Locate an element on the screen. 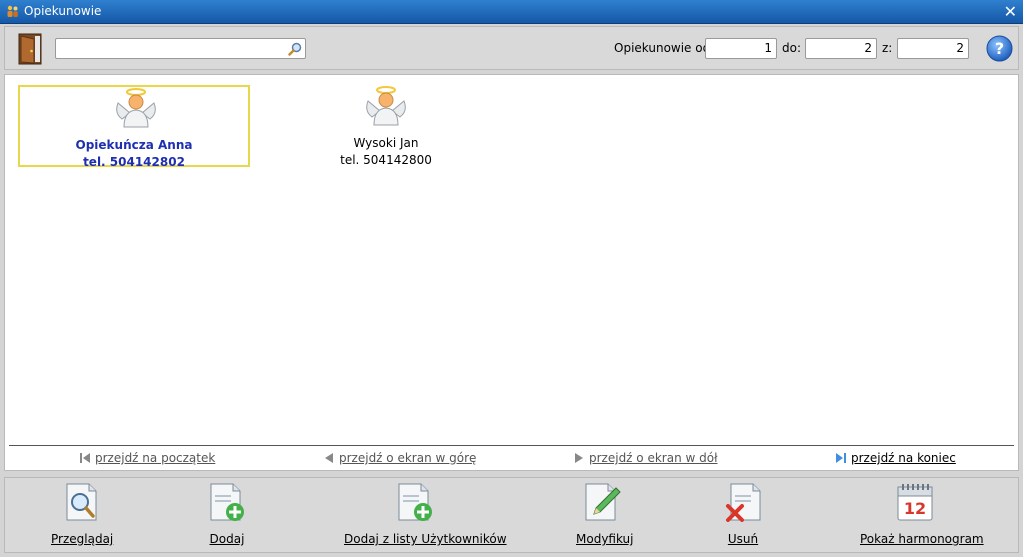 The image size is (1023, 557). caregiver-card: Wysoki Jan tel. 504142800 is located at coordinates (386, 126).